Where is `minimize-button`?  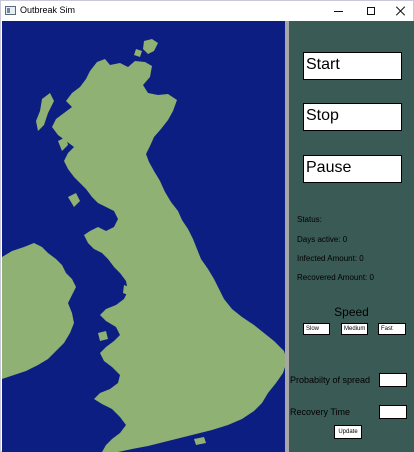
minimize-button is located at coordinates (338, 11).